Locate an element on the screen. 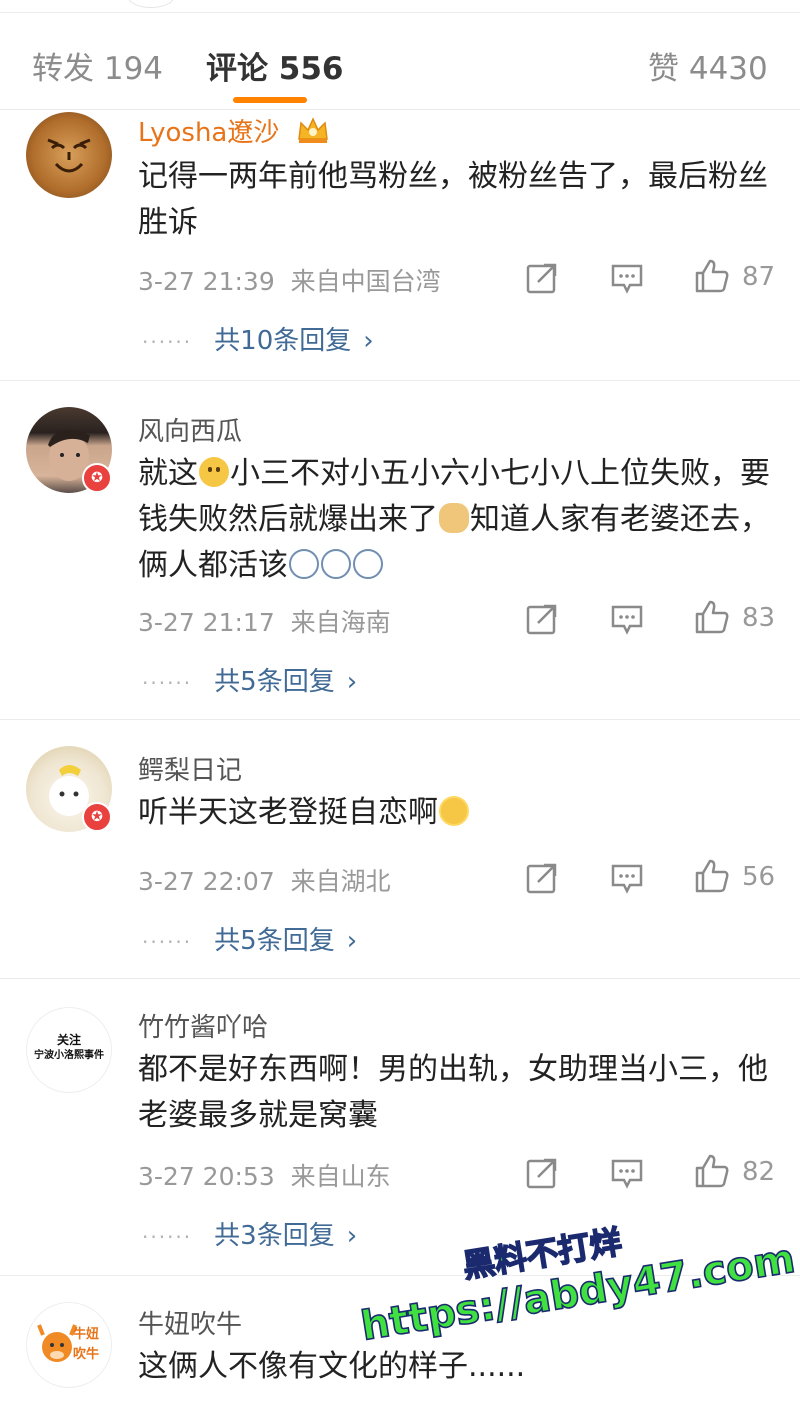 Image resolution: width=800 pixels, height=1404 pixels. doge-emoji-icon is located at coordinates (454, 518).